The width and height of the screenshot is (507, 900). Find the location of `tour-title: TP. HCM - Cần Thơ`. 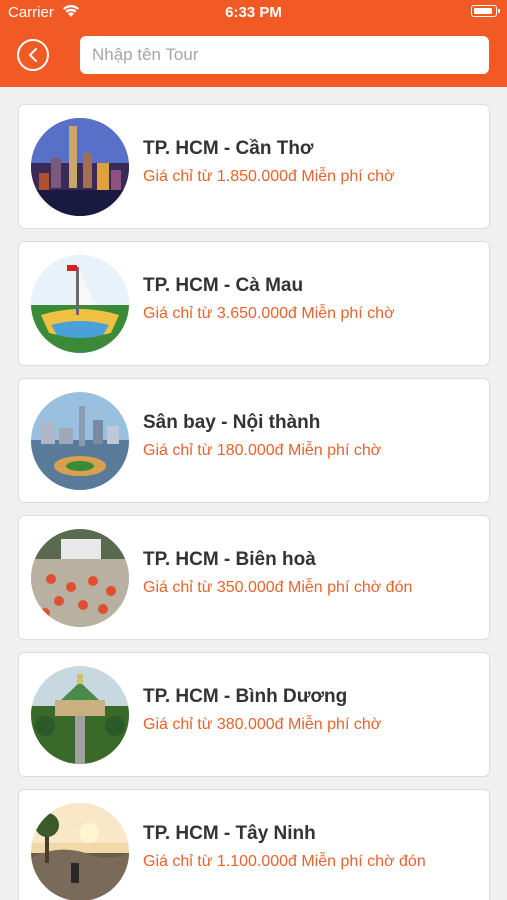

tour-title: TP. HCM - Cần Thơ is located at coordinates (228, 148).